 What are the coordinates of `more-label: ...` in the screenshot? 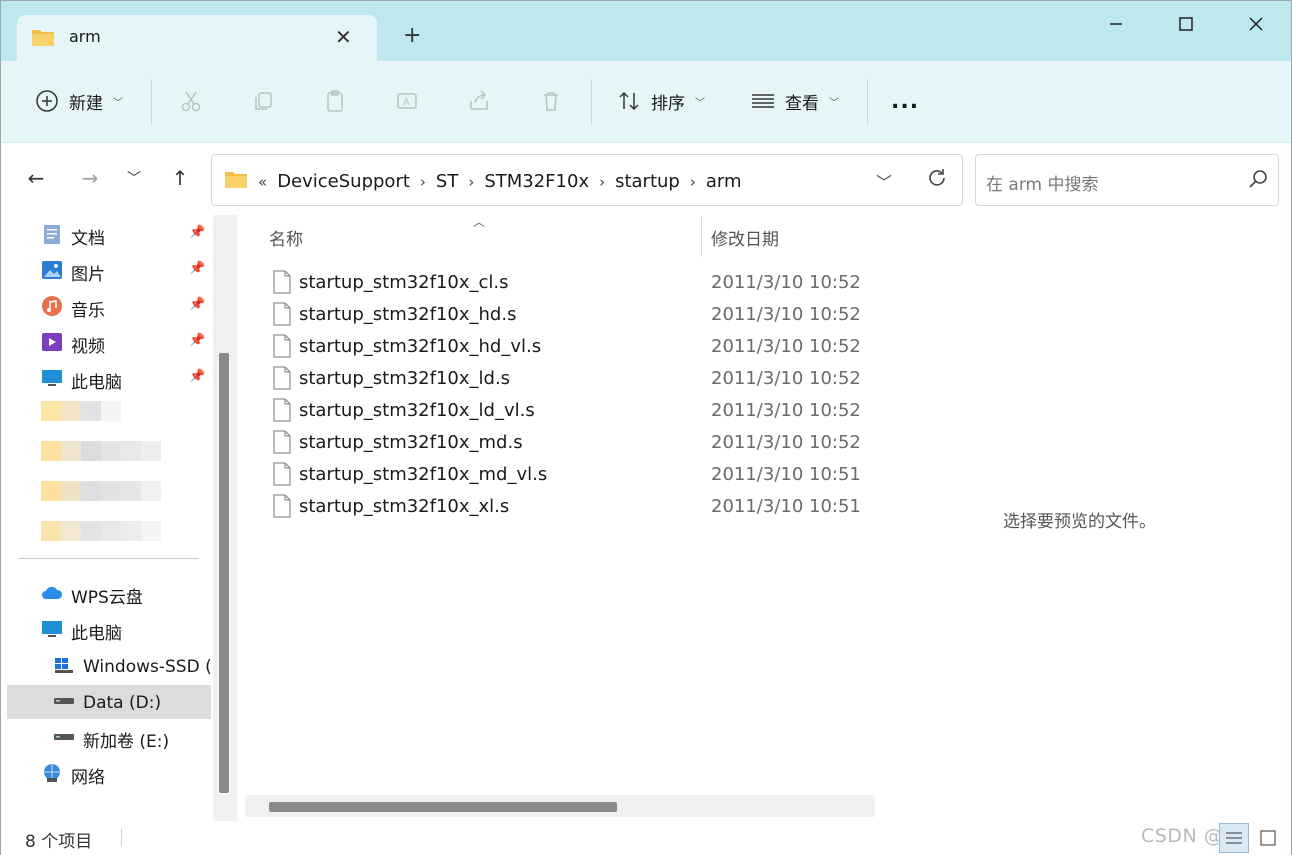 It's located at (905, 101).